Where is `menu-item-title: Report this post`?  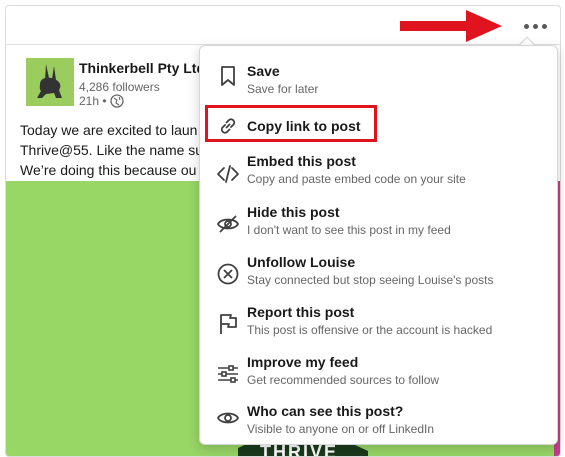 menu-item-title: Report this post is located at coordinates (301, 312).